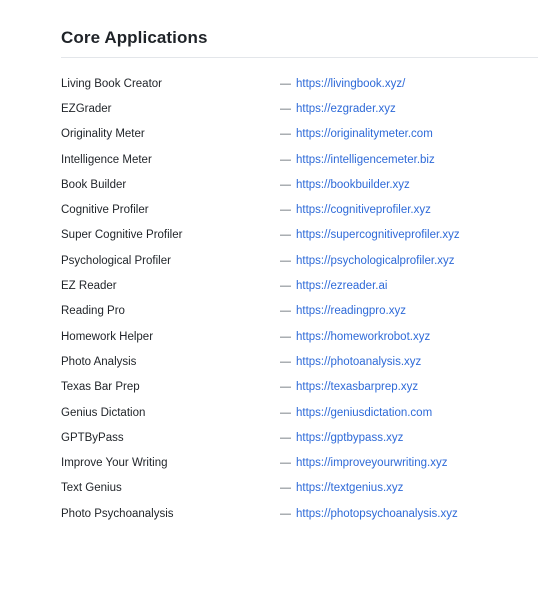  I want to click on app-name: Intelligence Meter, so click(106, 159).